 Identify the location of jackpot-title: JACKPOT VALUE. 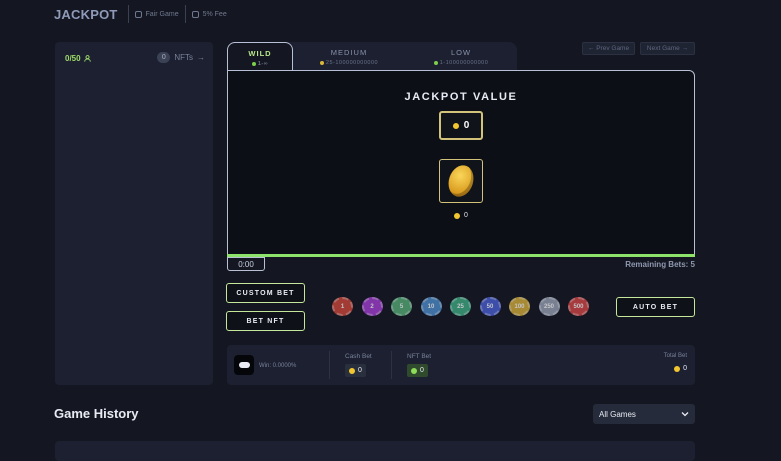
(461, 97).